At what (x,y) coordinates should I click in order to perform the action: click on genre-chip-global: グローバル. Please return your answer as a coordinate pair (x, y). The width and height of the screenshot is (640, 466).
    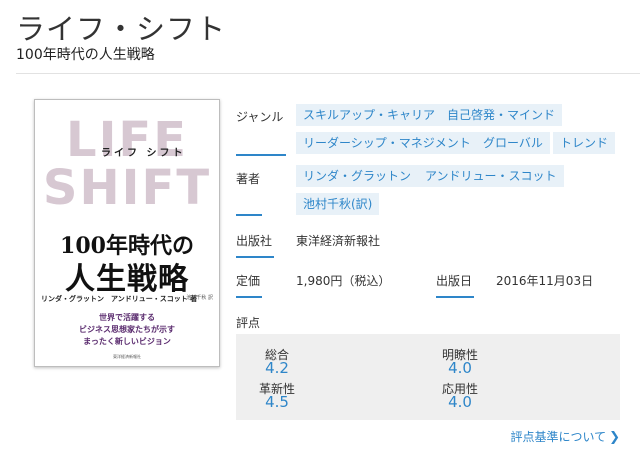
    Looking at the image, I should click on (513, 143).